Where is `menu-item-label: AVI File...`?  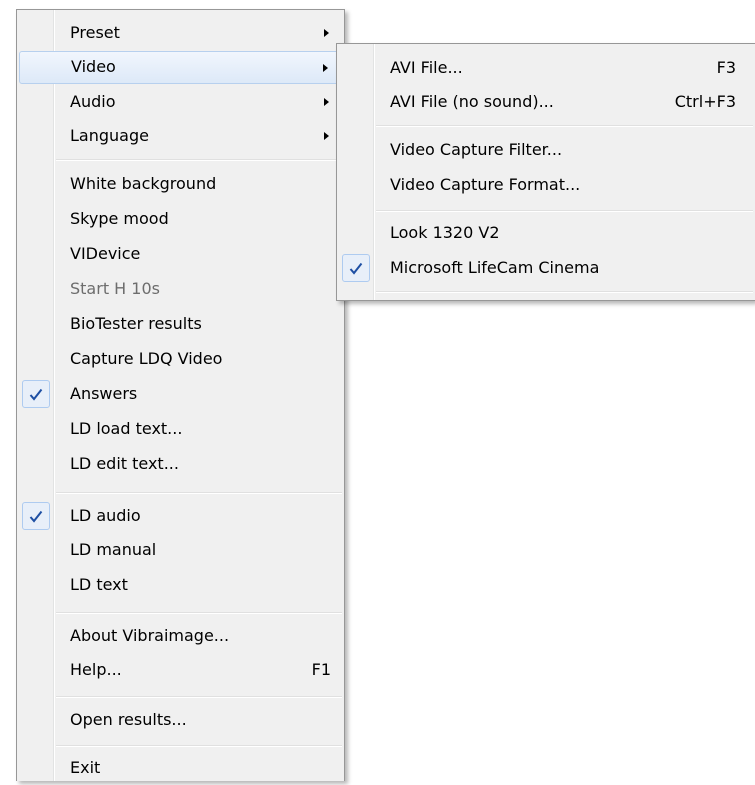 menu-item-label: AVI File... is located at coordinates (426, 67).